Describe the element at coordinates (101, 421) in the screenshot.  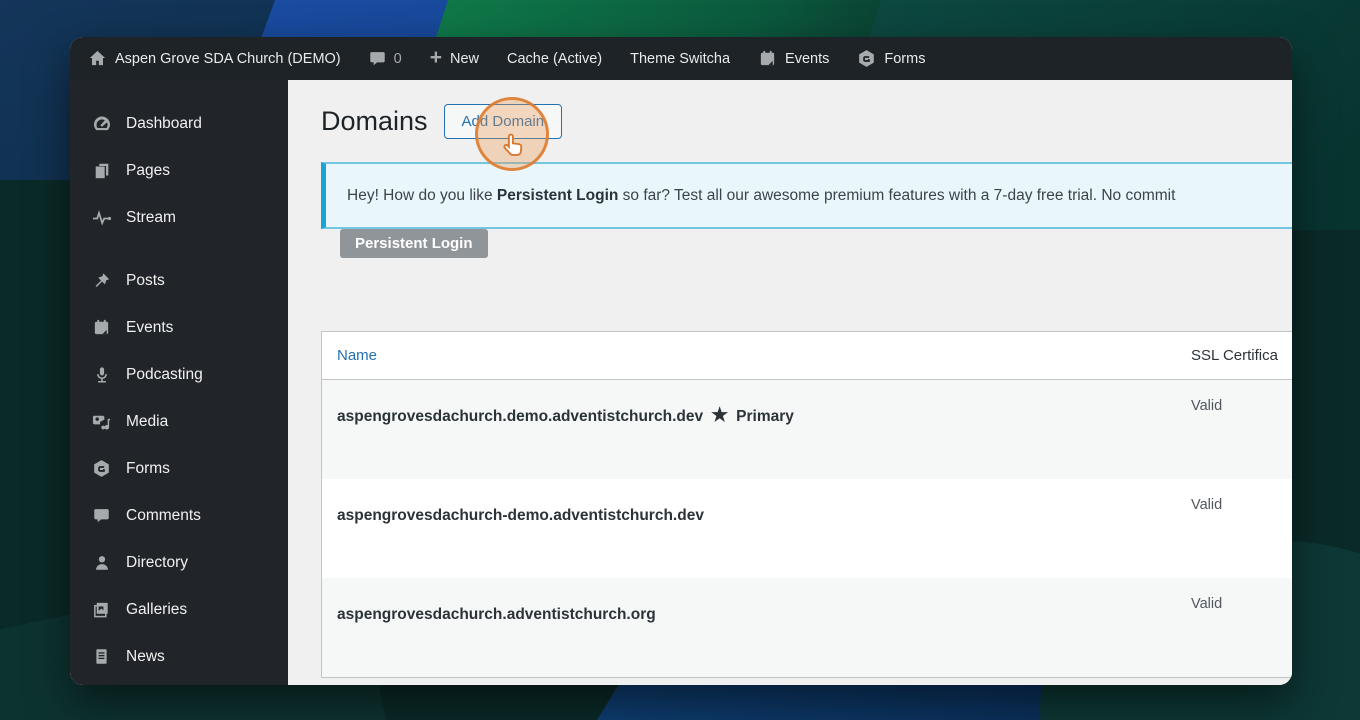
I see `media-icon` at that location.